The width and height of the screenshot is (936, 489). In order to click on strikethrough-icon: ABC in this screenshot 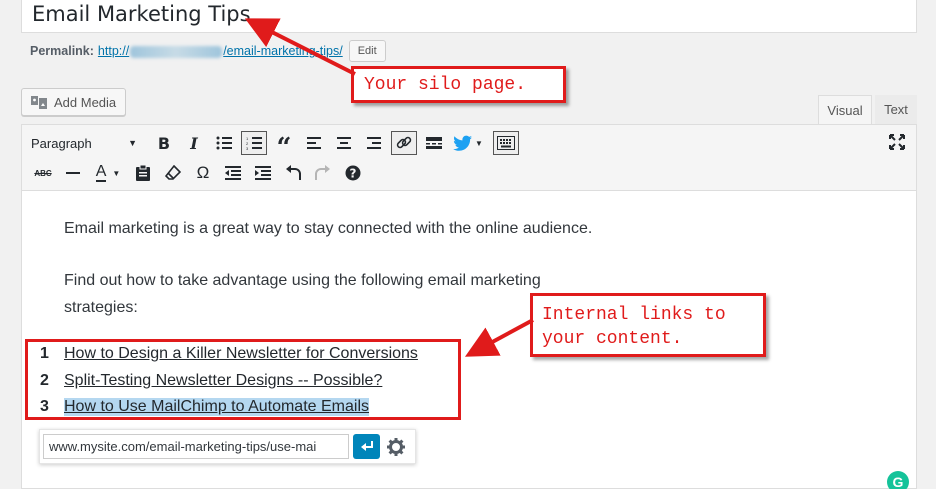, I will do `click(43, 173)`.